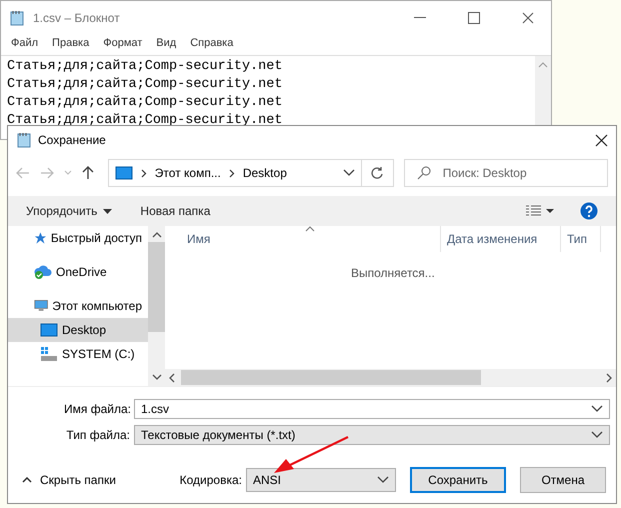  I want to click on dialog-title: Сохранение, so click(72, 140).